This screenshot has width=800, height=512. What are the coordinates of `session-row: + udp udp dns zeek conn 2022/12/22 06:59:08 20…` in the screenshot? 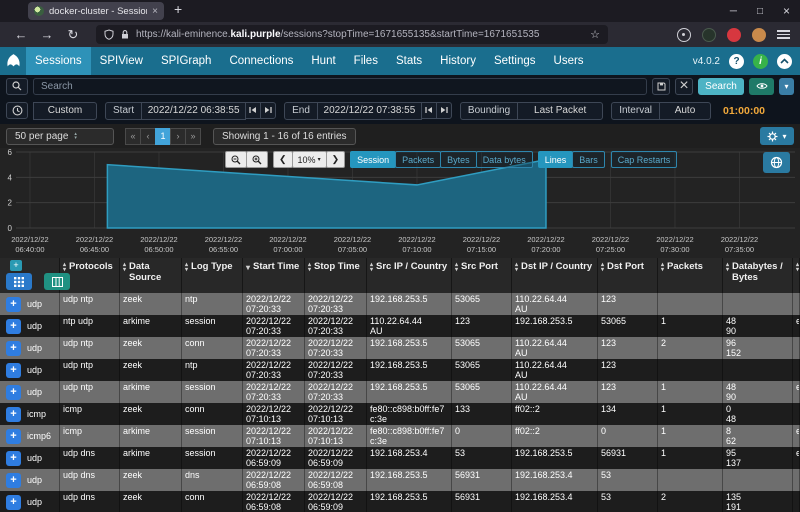 It's located at (400, 501).